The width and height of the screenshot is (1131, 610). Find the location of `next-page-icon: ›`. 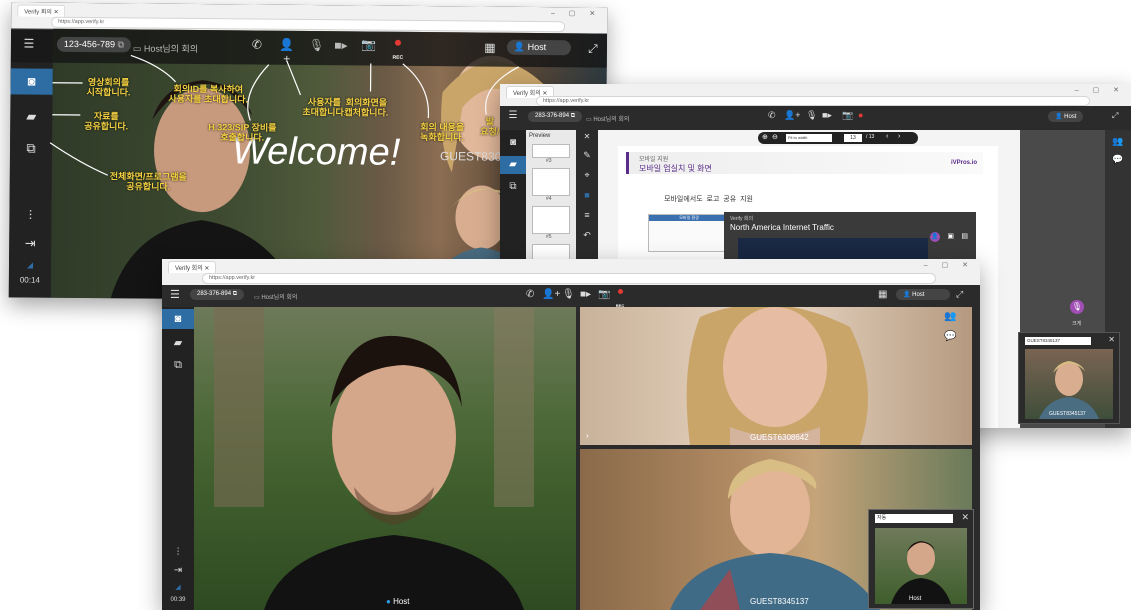

next-page-icon: › is located at coordinates (899, 136).